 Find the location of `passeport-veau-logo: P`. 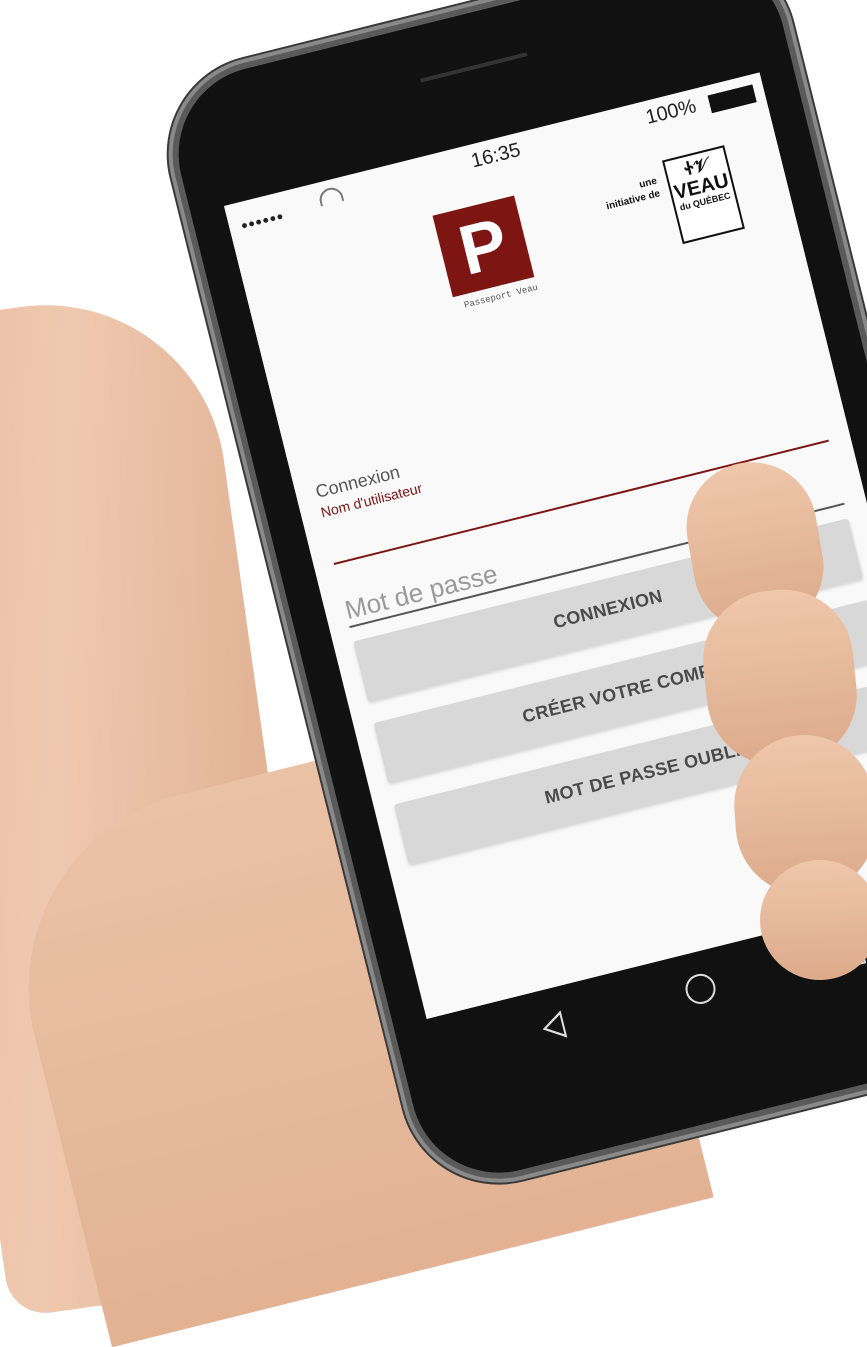

passeport-veau-logo: P is located at coordinates (483, 246).